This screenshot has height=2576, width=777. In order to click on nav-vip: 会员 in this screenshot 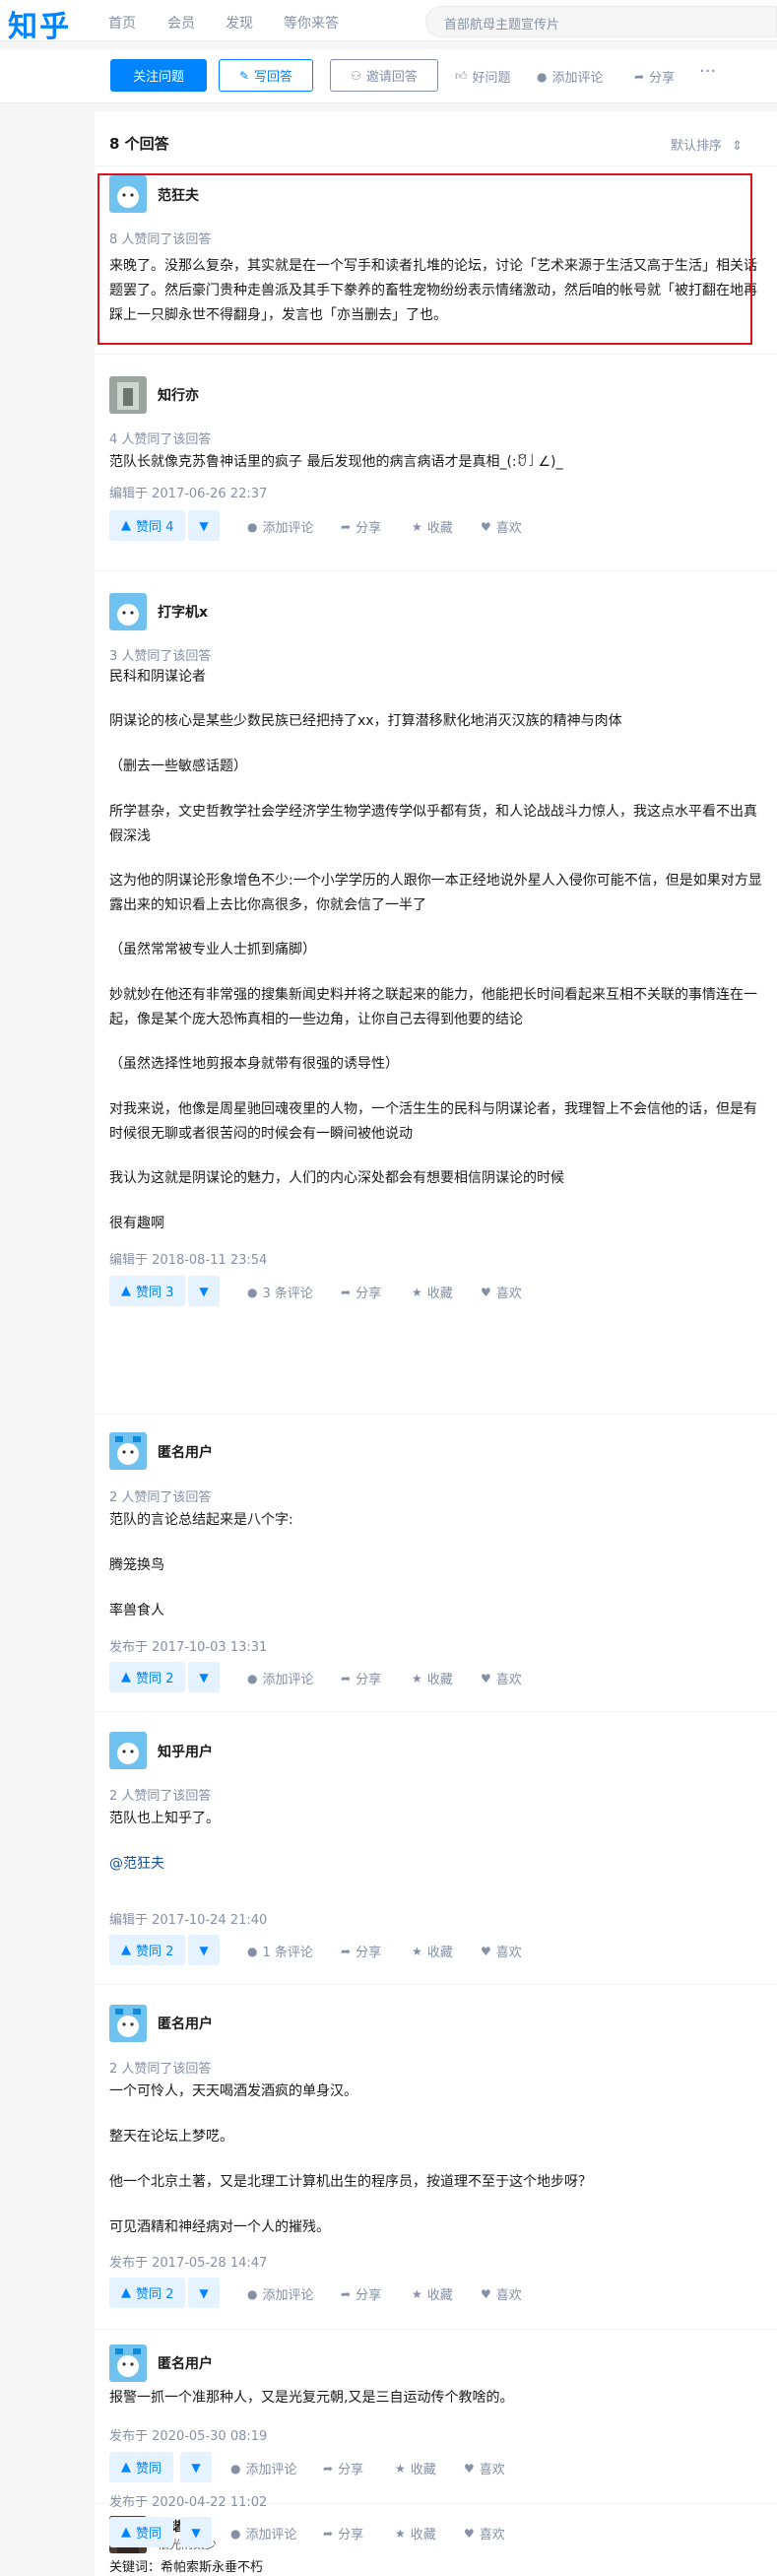, I will do `click(181, 23)`.